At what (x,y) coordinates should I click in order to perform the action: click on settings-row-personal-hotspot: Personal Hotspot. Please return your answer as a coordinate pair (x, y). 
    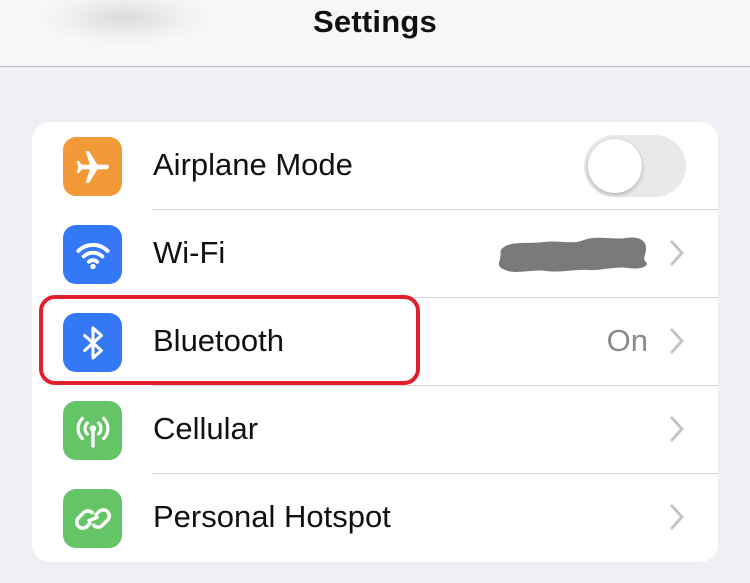
    Looking at the image, I should click on (375, 518).